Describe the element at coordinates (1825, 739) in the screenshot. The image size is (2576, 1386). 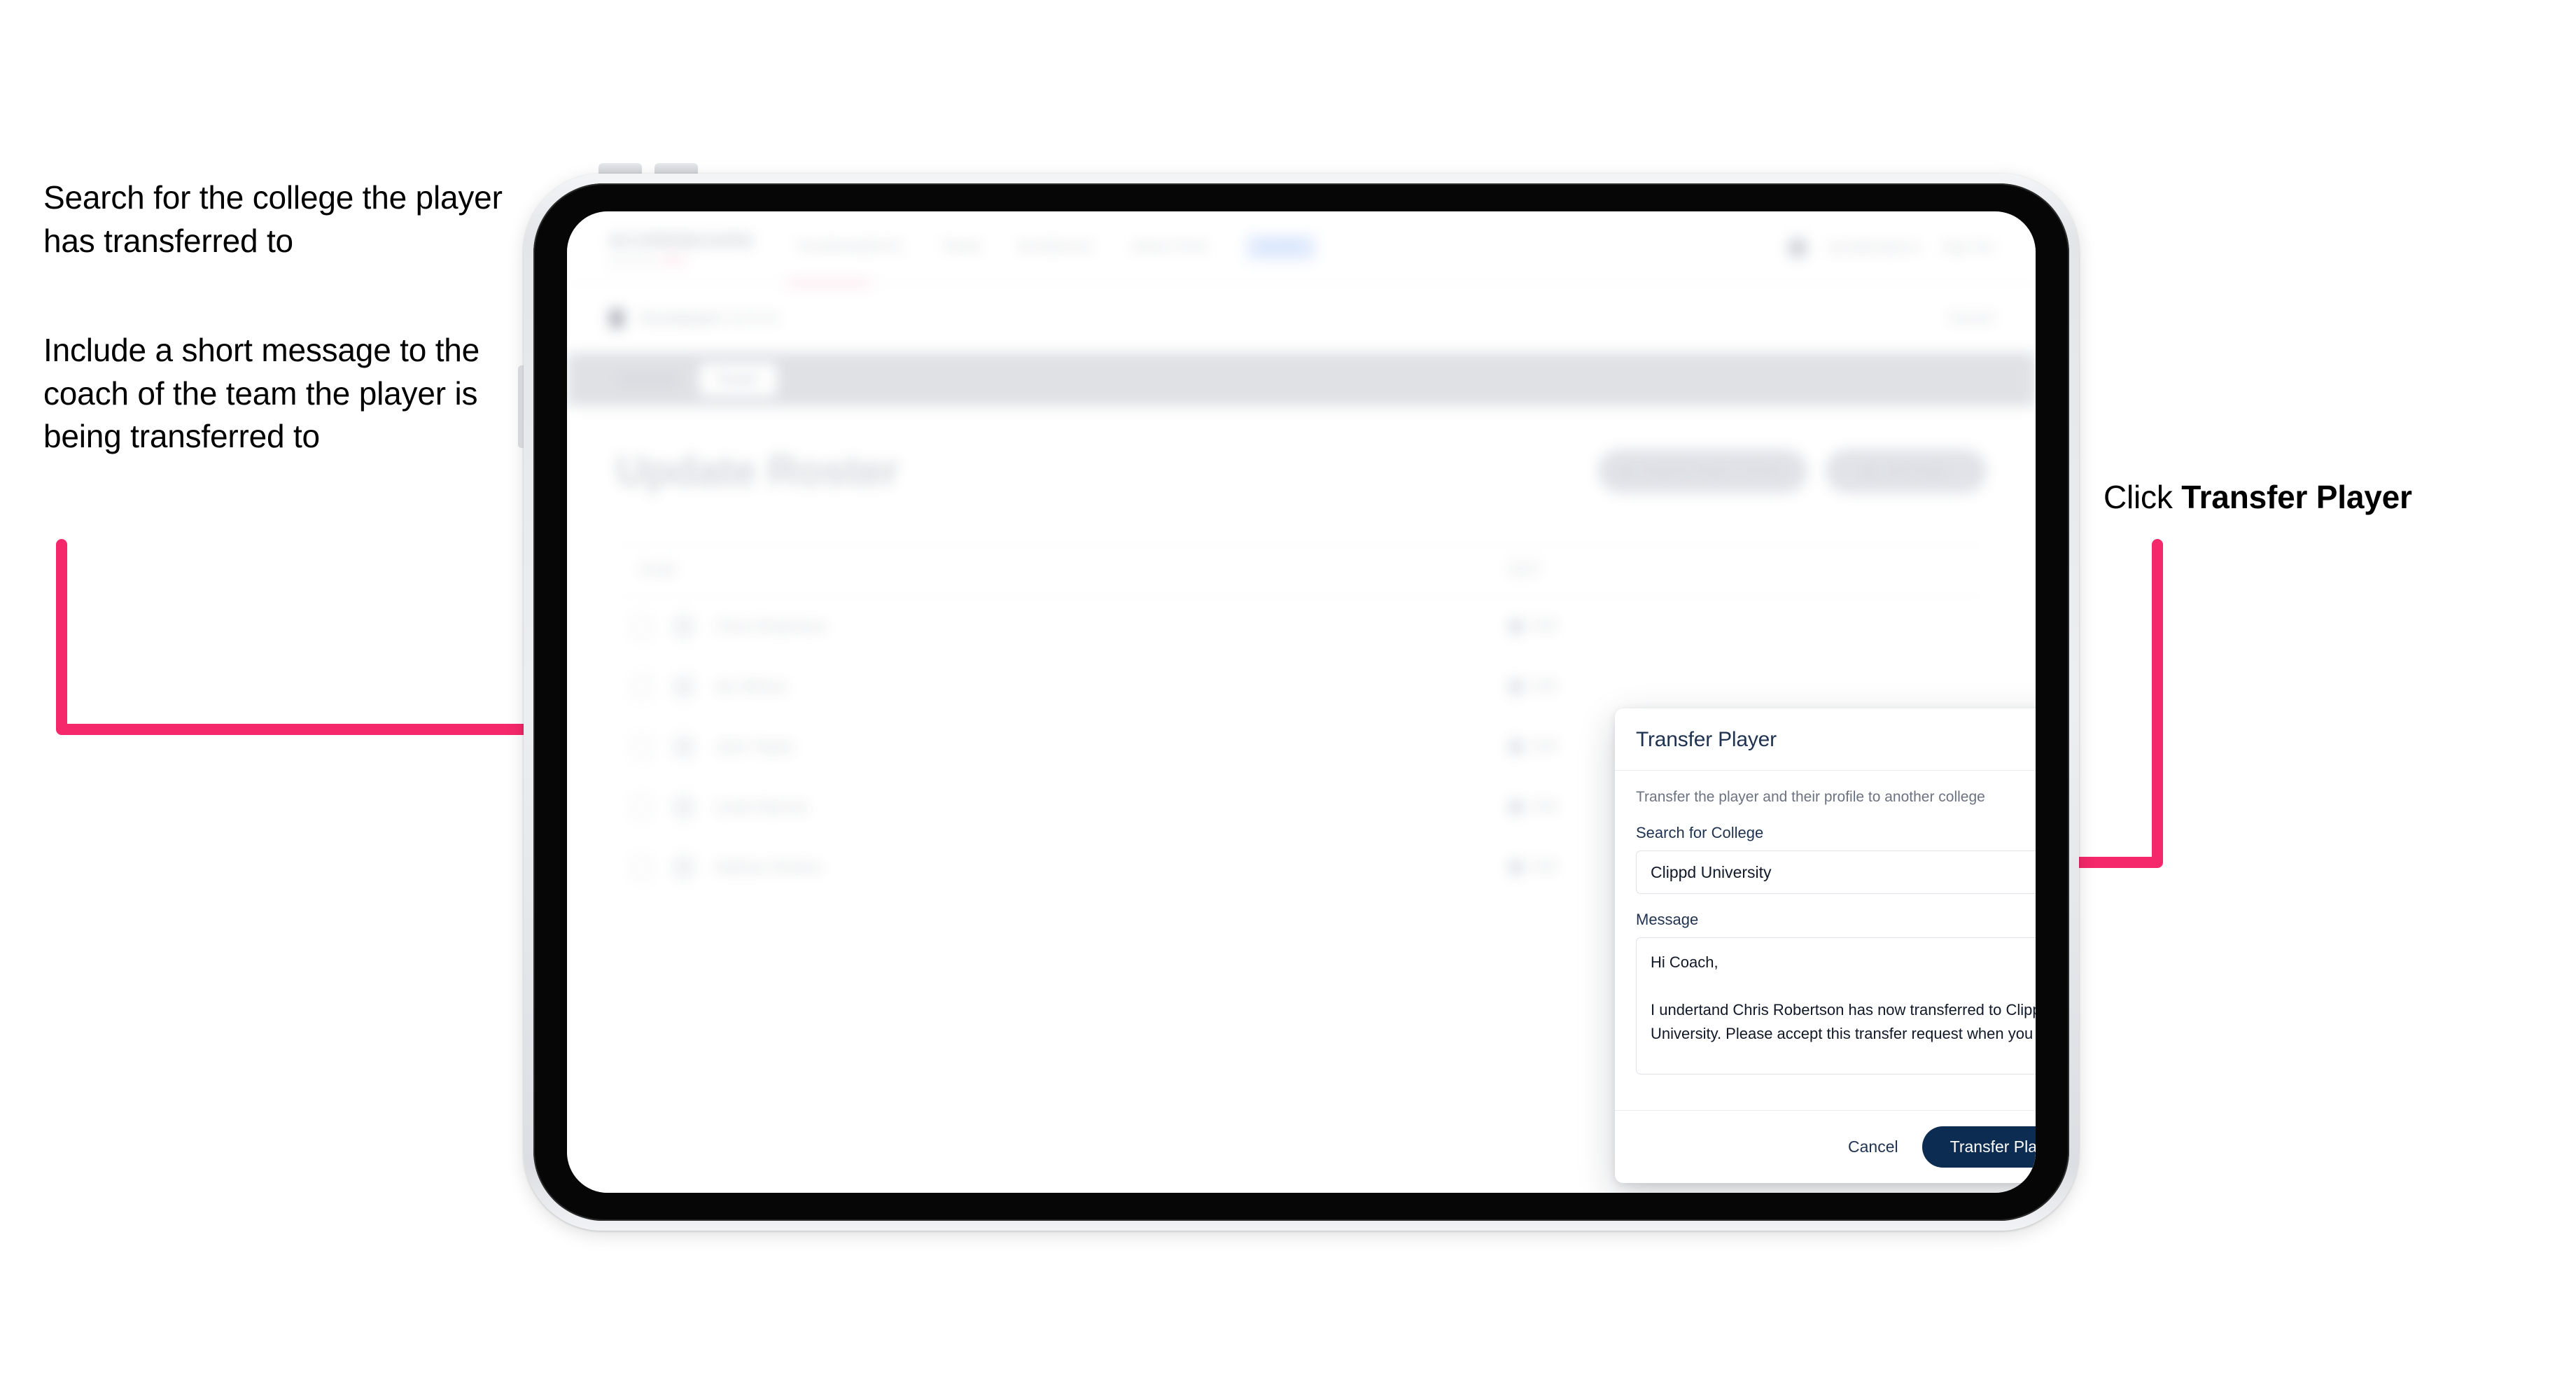
I see `modal-header: Transfer Player` at that location.